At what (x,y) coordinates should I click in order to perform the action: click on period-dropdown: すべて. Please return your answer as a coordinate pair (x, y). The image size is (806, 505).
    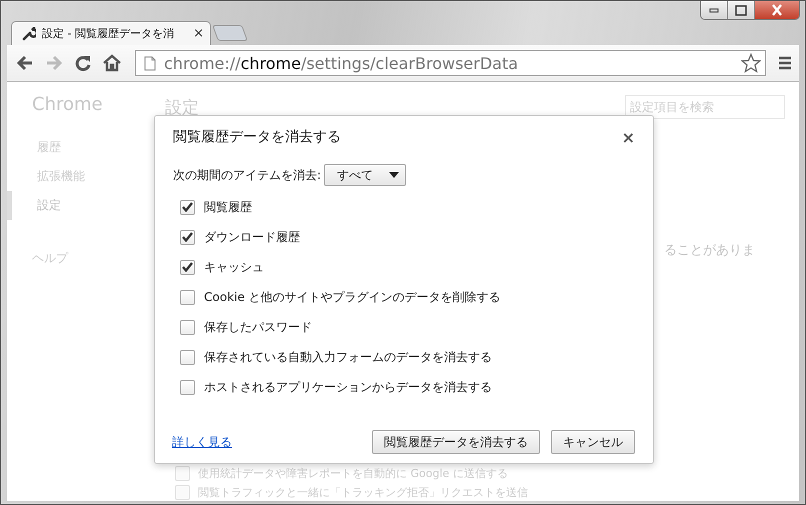
    Looking at the image, I should click on (365, 175).